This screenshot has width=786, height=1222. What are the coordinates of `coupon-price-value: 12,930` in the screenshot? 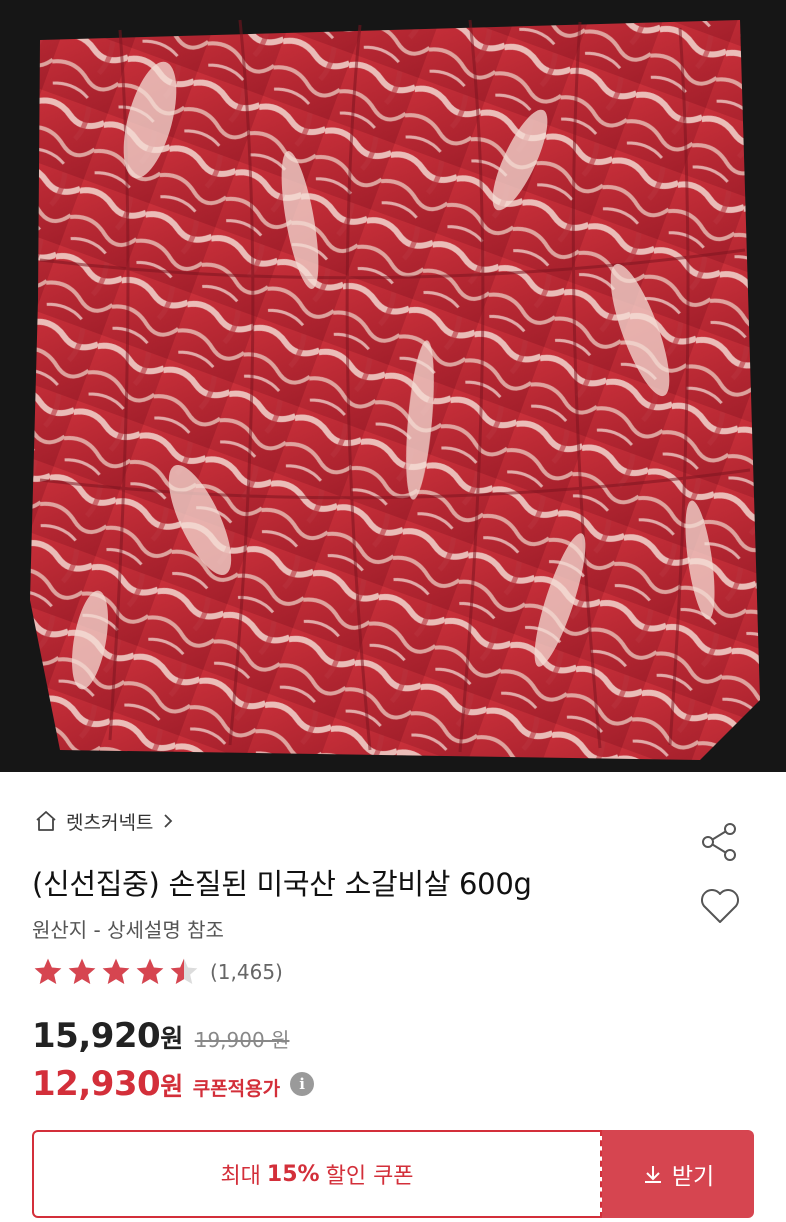 It's located at (96, 1084).